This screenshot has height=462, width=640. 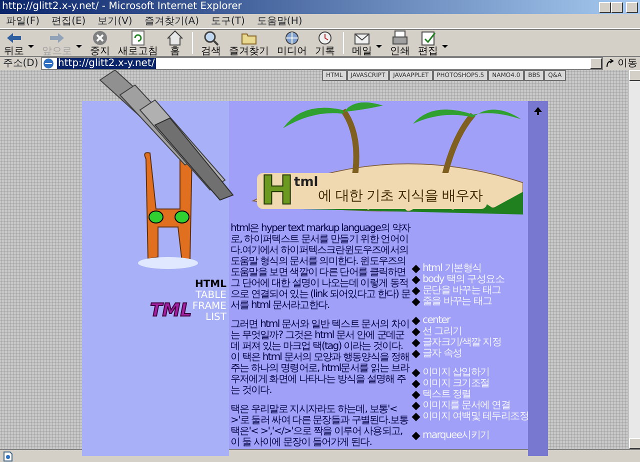 I want to click on up-arrow-icon, so click(x=538, y=111).